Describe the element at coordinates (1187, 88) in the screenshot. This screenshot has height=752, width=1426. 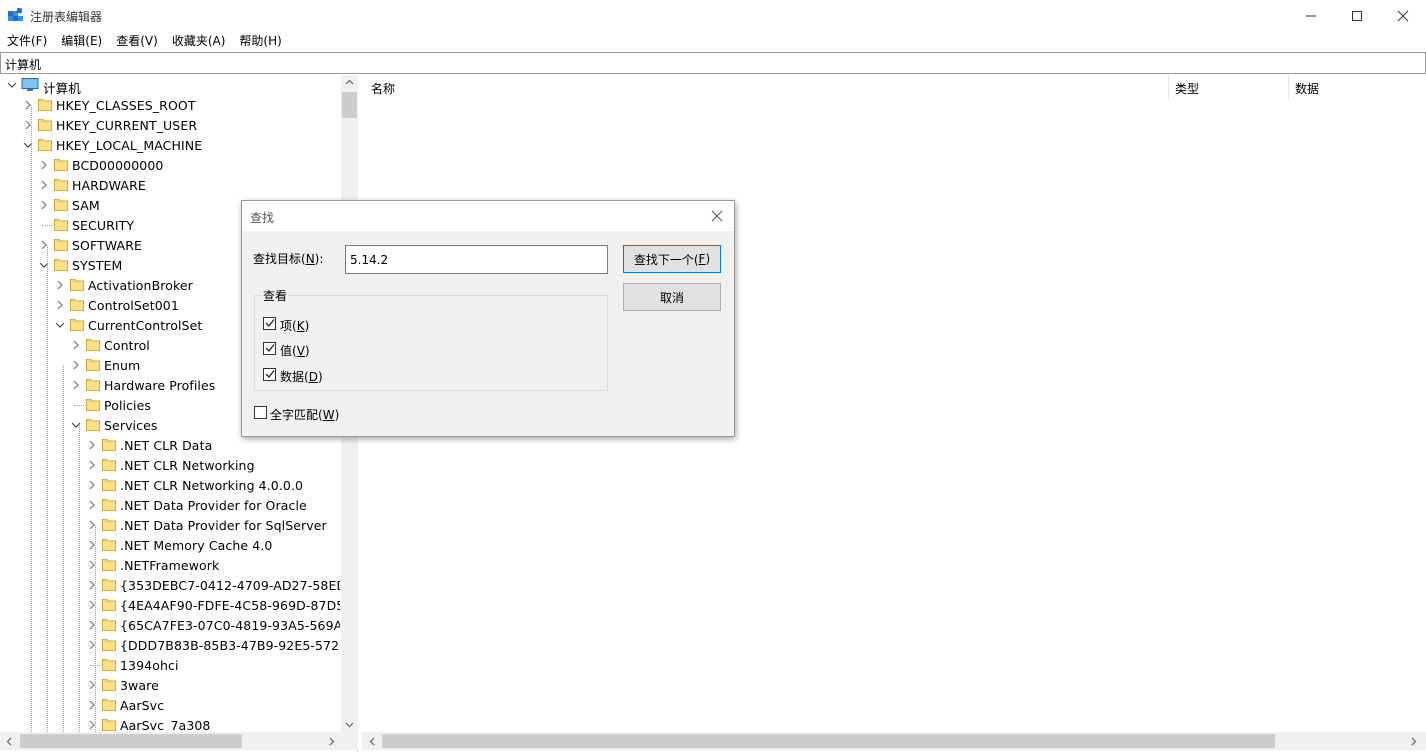
I see `column-type: 类型` at that location.